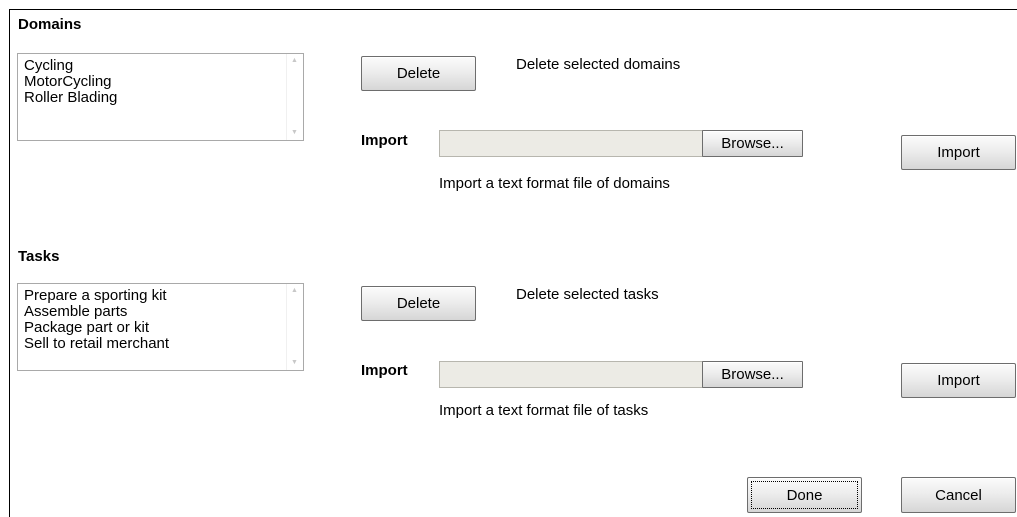 Image resolution: width=1017 pixels, height=517 pixels. Describe the element at coordinates (163, 344) in the screenshot. I see `list-item: Sell to retail merchant` at that location.